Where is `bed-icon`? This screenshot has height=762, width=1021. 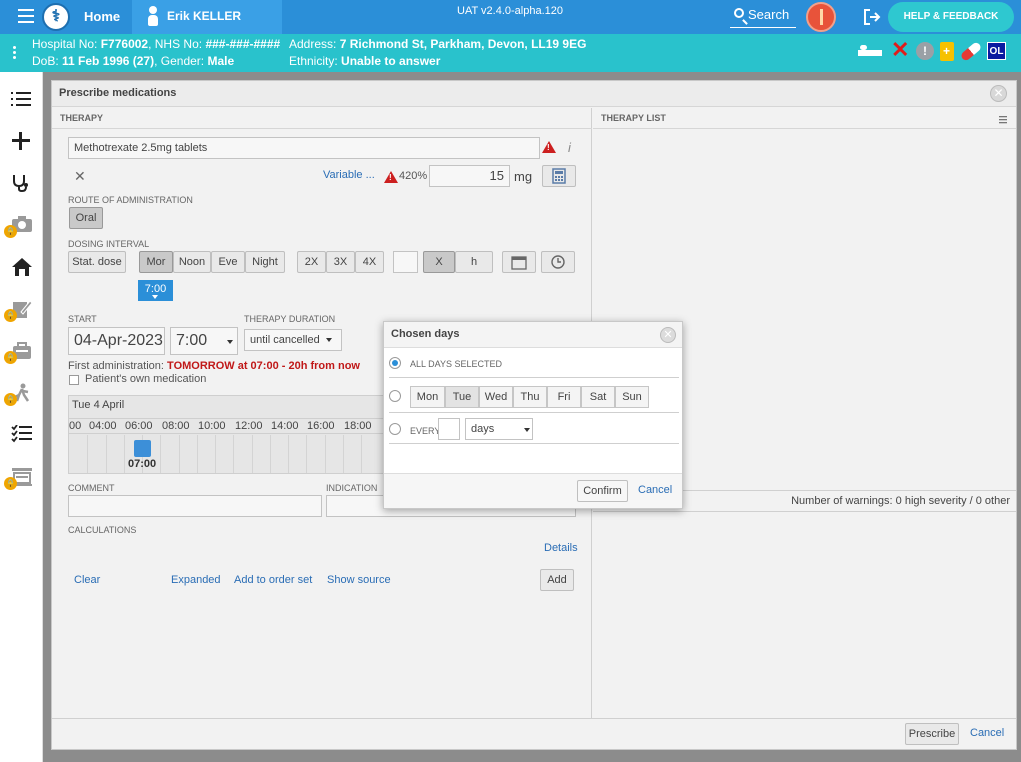
bed-icon is located at coordinates (870, 50).